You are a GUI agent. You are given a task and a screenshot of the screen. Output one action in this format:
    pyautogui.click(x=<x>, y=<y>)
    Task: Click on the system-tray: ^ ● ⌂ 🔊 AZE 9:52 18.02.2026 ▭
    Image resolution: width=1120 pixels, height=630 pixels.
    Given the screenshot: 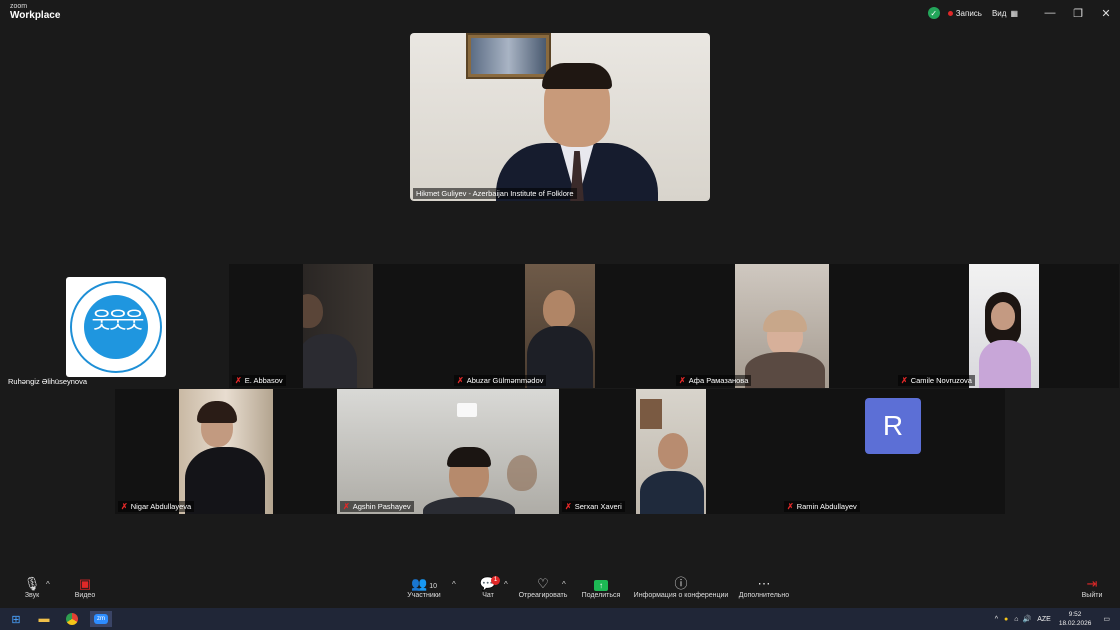 What is the action you would take?
    pyautogui.click(x=1052, y=619)
    